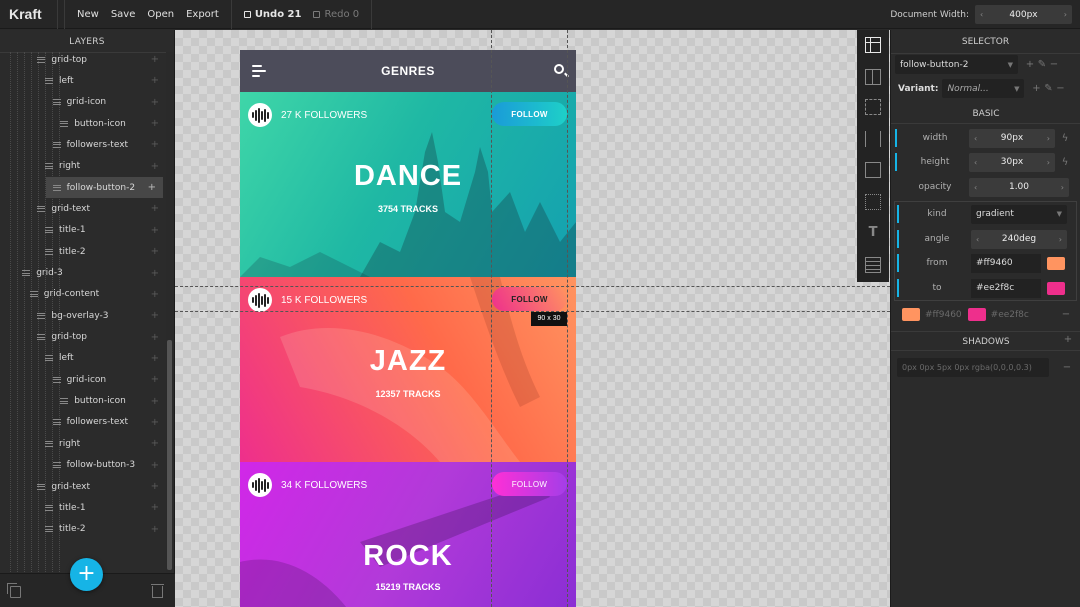 The image size is (1080, 607). Describe the element at coordinates (1065, 14) in the screenshot. I see `increment-icon: ›` at that location.